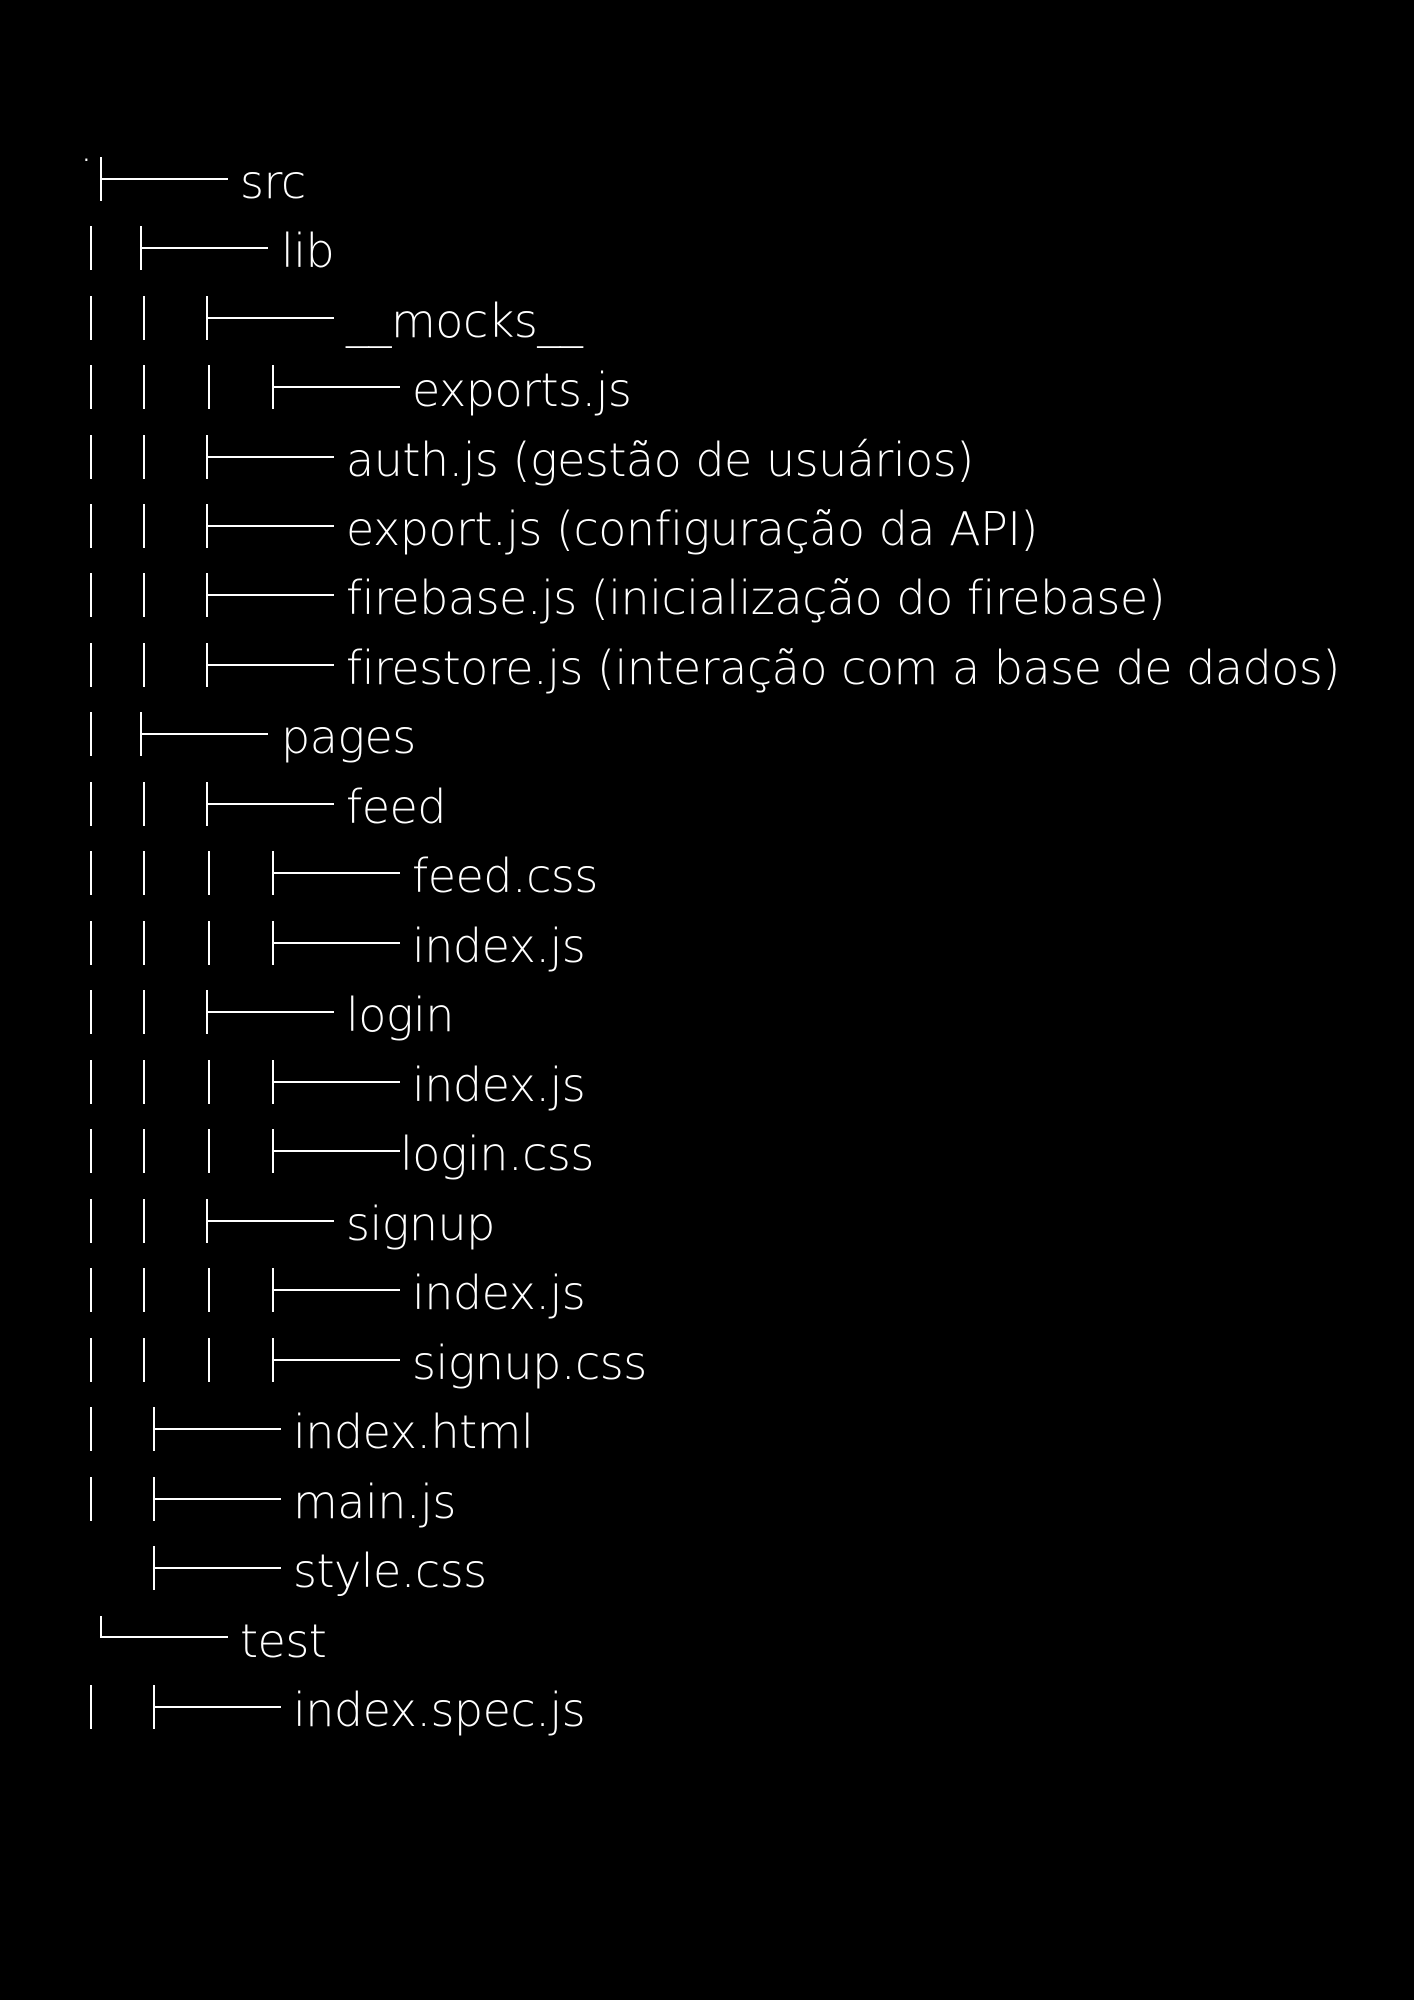  I want to click on tree-file-label: index.spec.js, so click(439, 1710).